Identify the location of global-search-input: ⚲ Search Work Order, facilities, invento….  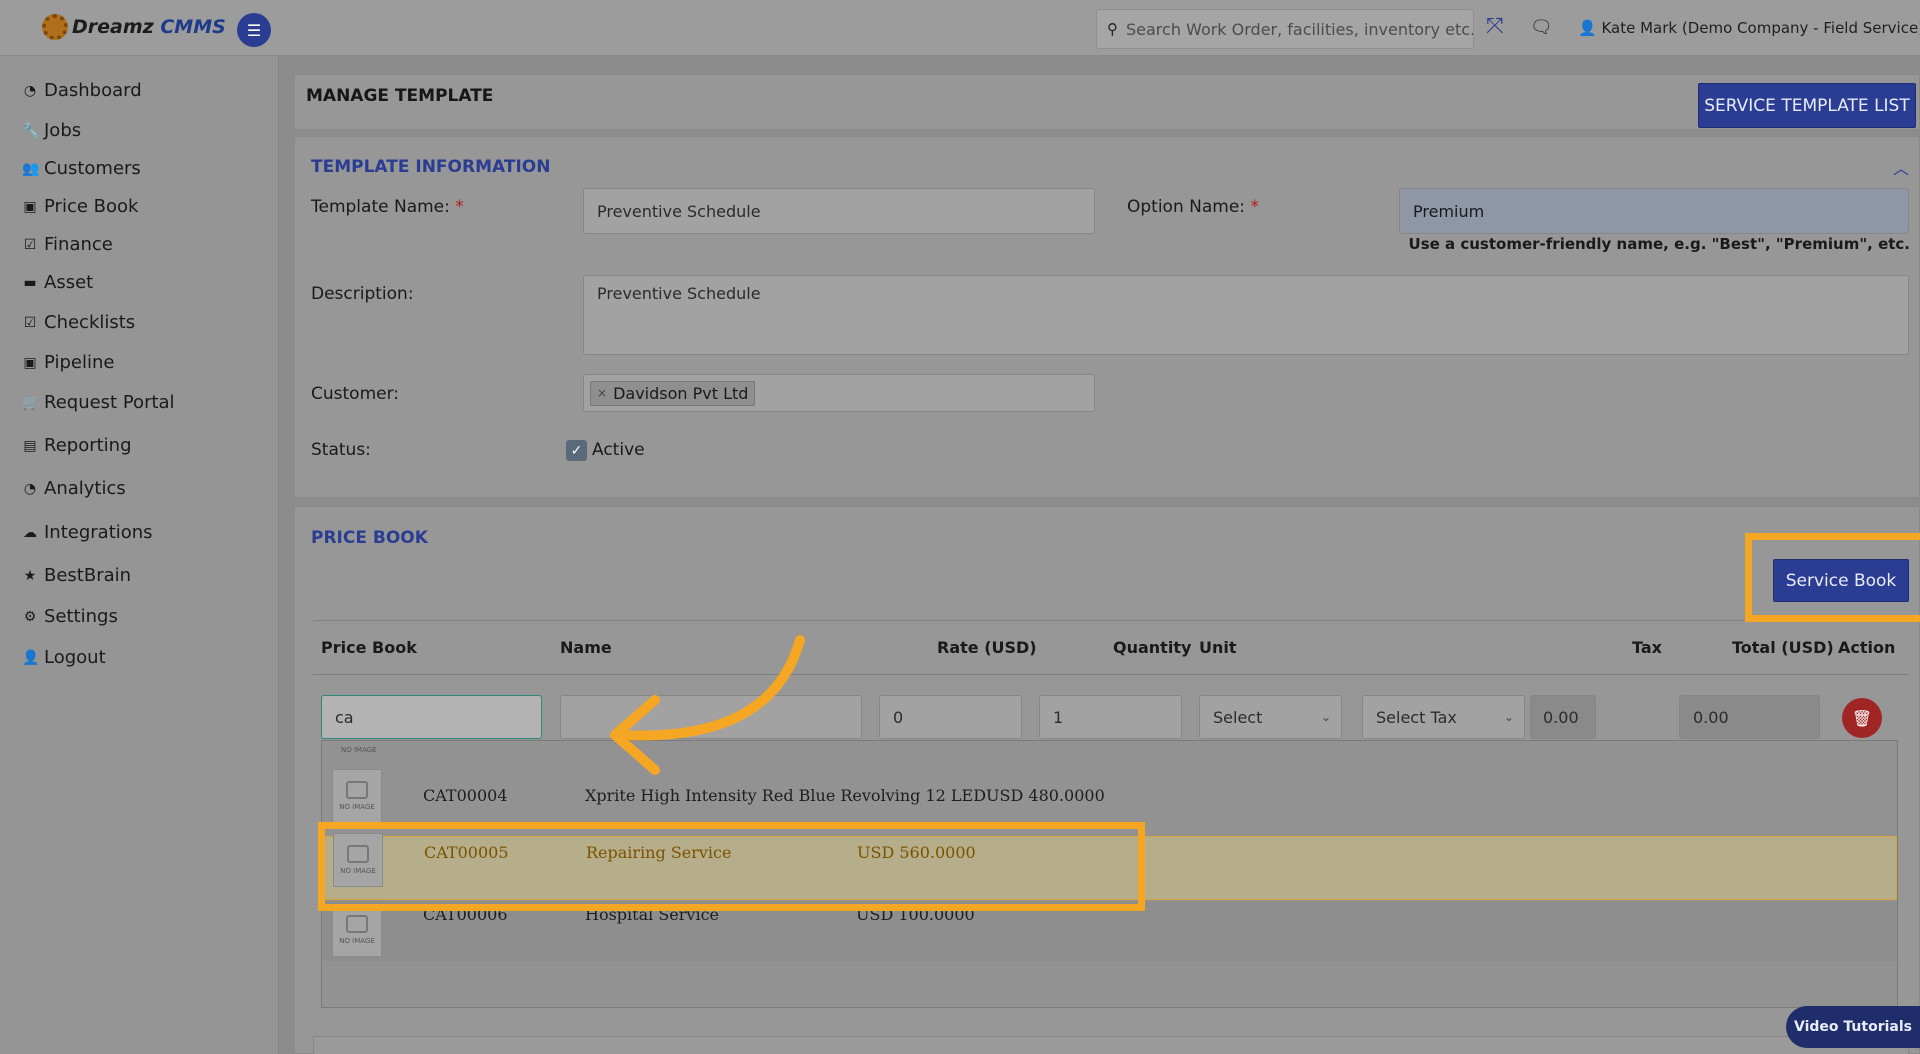
(1285, 29).